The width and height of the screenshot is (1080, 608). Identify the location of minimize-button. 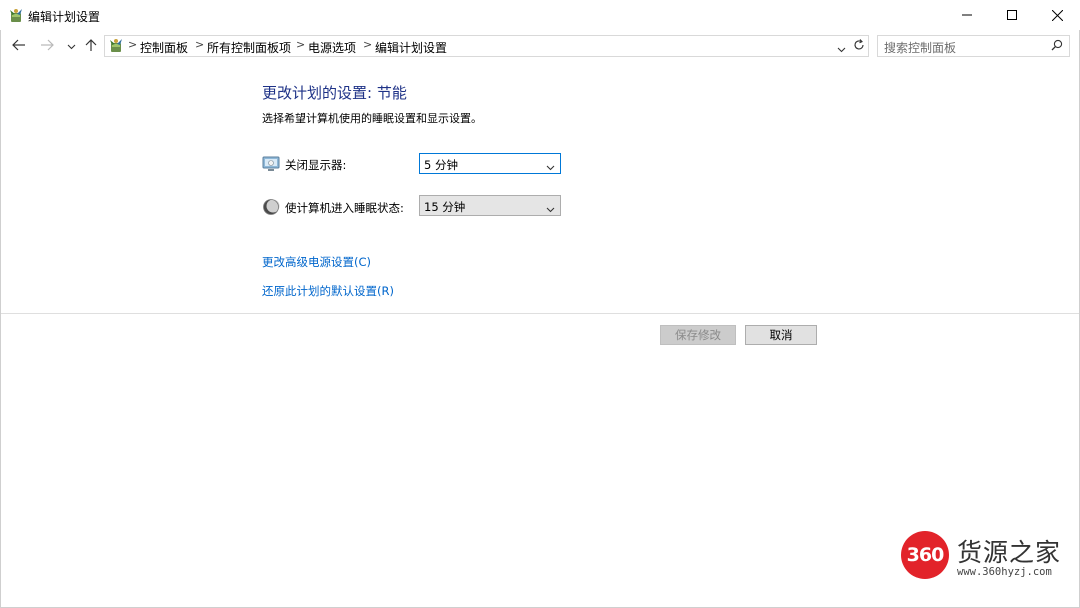
(967, 15).